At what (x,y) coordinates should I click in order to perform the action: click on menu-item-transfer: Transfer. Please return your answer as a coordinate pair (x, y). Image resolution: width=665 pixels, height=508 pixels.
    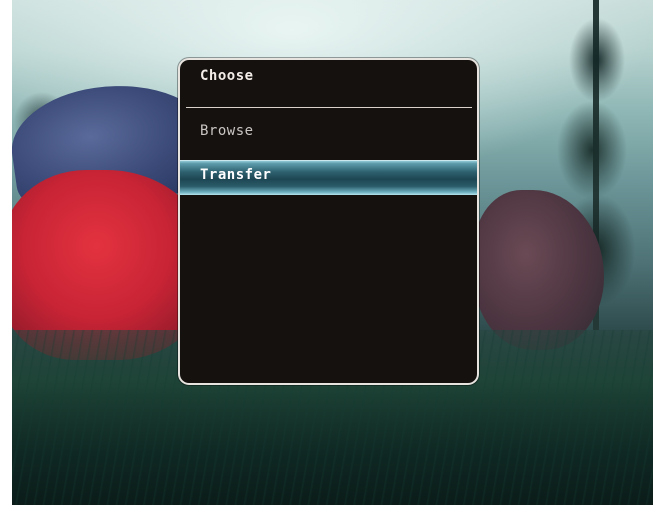
    Looking at the image, I should click on (328, 177).